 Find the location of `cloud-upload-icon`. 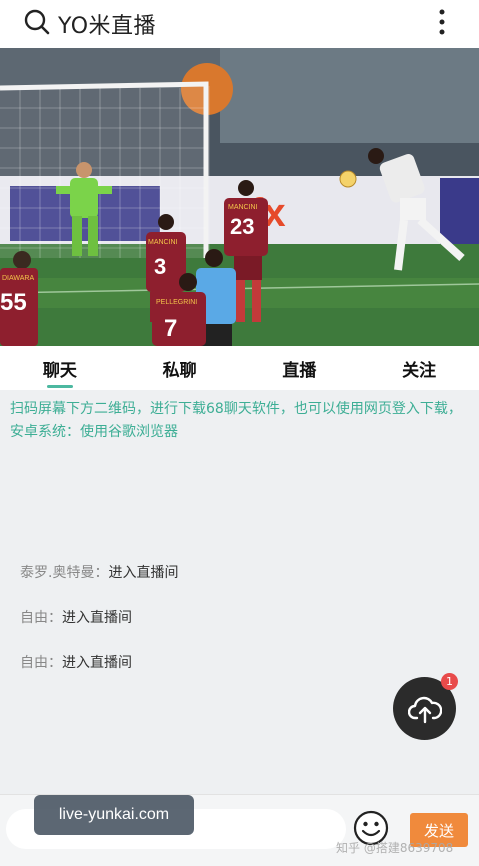

cloud-upload-icon is located at coordinates (424, 709).